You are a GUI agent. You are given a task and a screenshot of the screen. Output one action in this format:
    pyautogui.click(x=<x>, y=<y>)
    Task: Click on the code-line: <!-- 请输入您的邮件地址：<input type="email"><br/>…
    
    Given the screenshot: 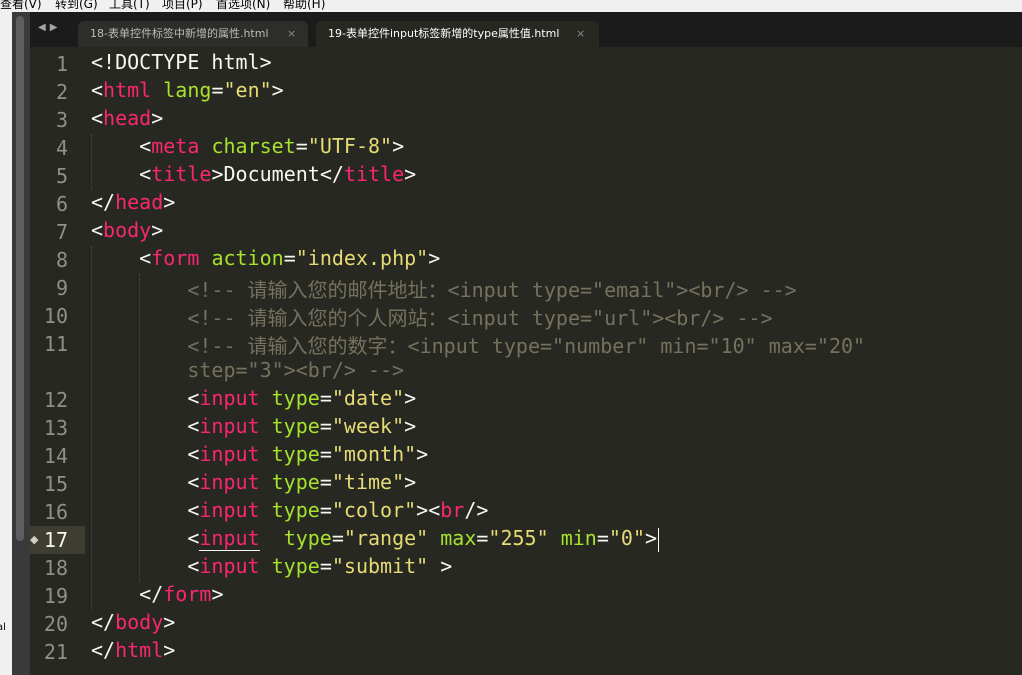 What is the action you would take?
    pyautogui.click(x=443, y=288)
    